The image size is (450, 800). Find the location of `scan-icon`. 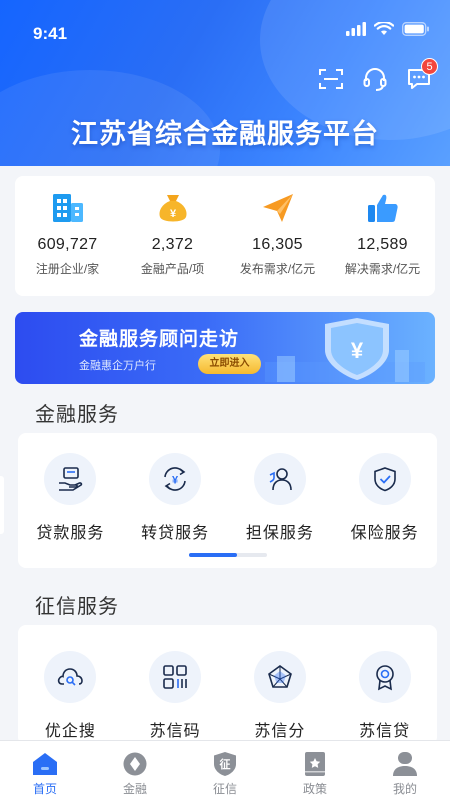

scan-icon is located at coordinates (331, 79).